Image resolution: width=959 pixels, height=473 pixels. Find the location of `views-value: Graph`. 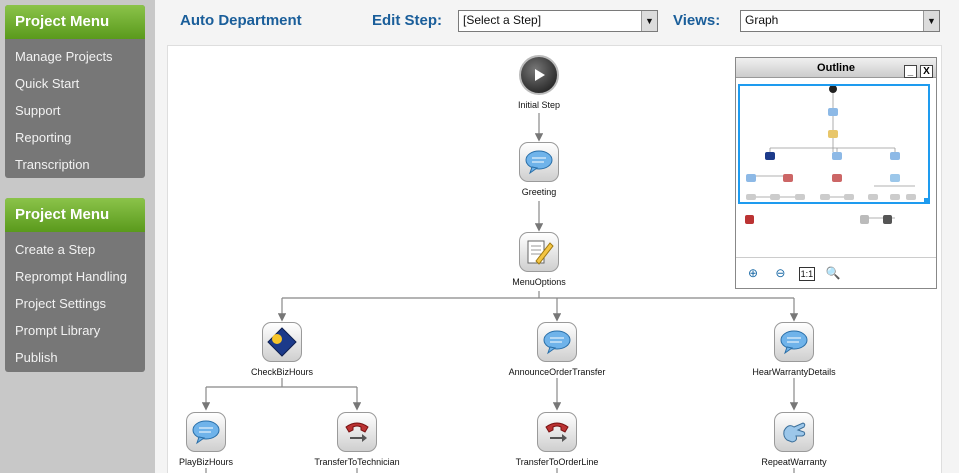

views-value: Graph is located at coordinates (762, 20).